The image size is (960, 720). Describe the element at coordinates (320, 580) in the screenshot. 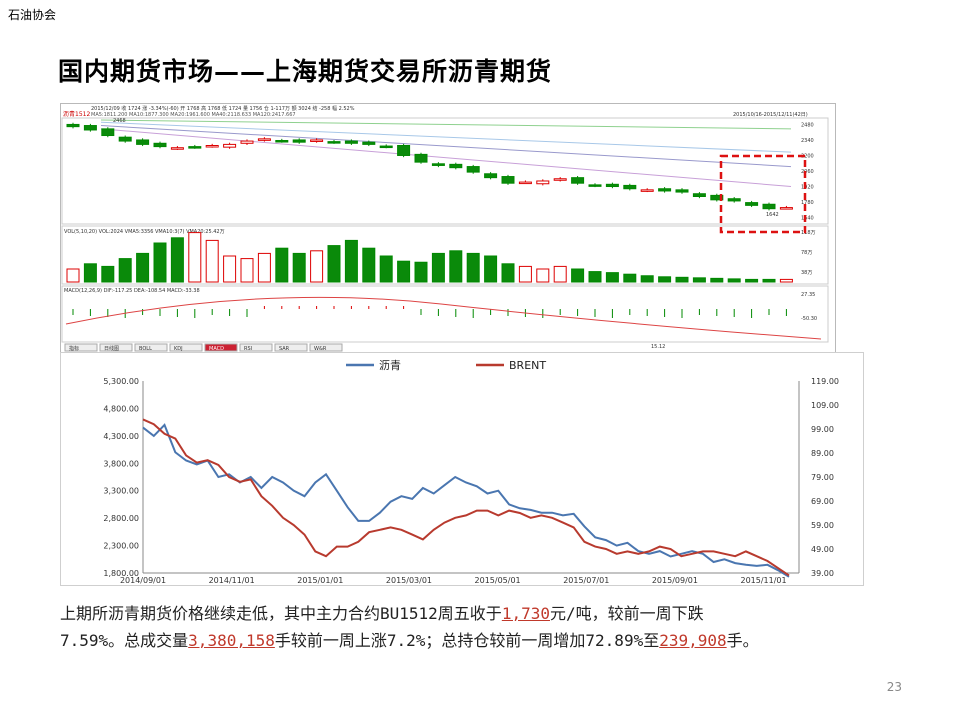

I see `x-tick-label: 2015/01/01` at that location.